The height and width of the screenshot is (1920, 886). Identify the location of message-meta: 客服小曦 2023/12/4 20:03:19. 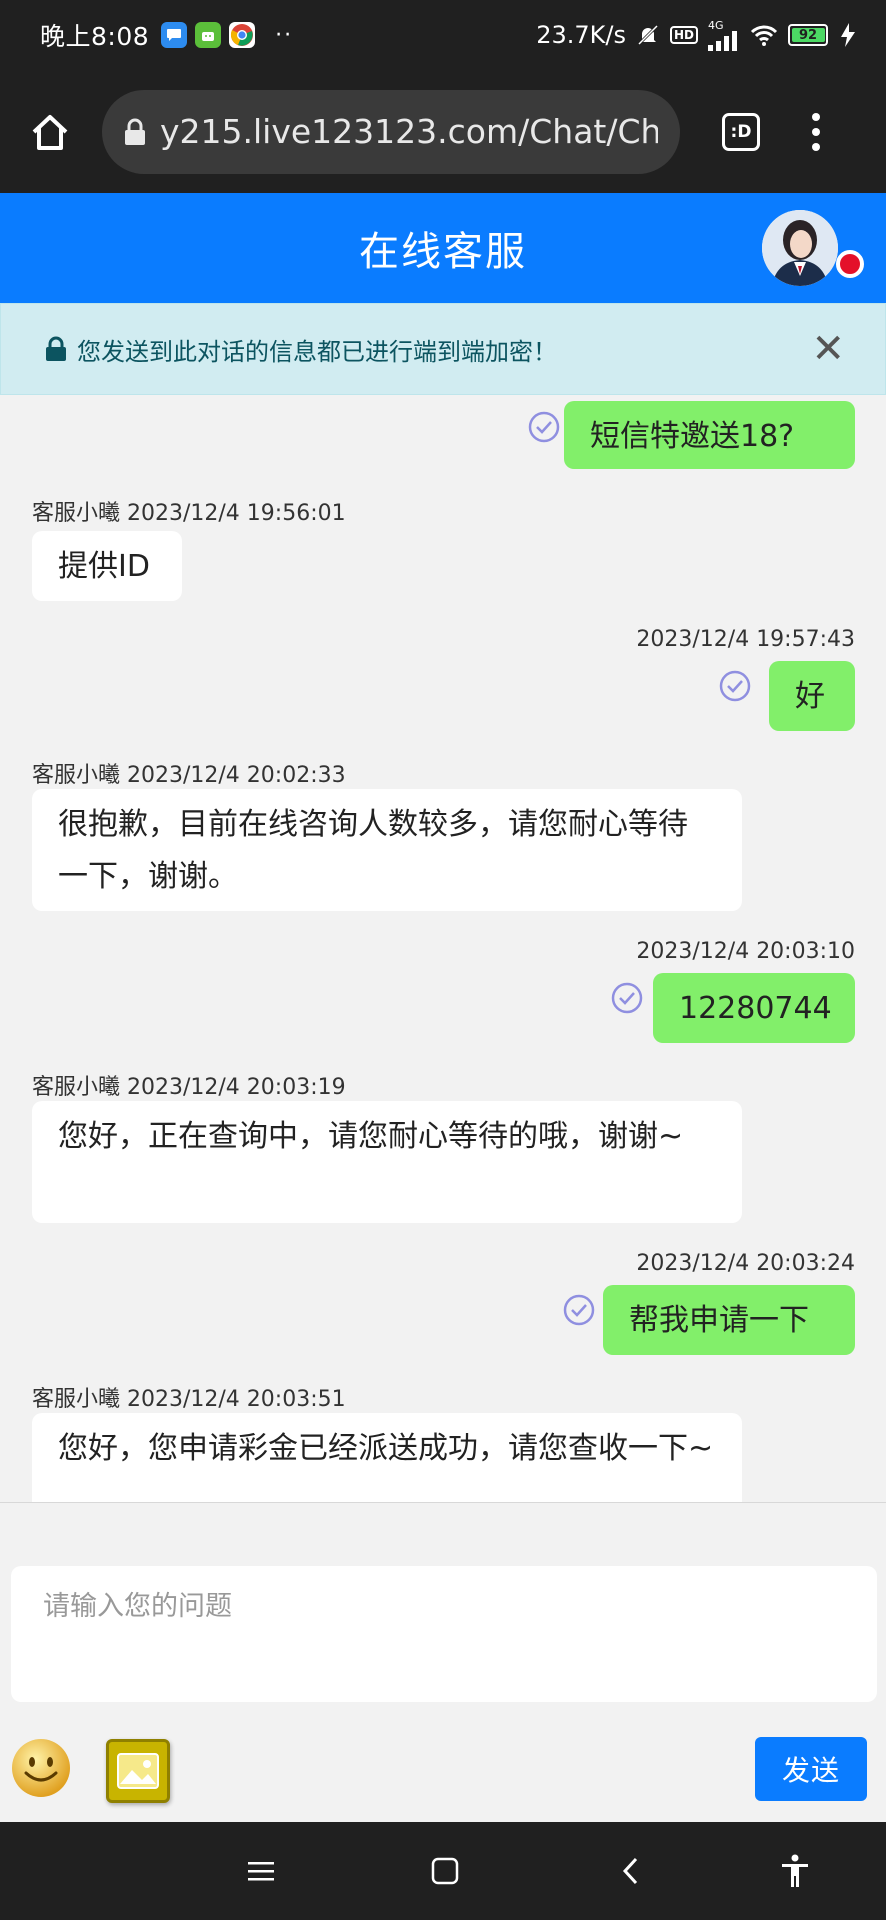
(189, 1087).